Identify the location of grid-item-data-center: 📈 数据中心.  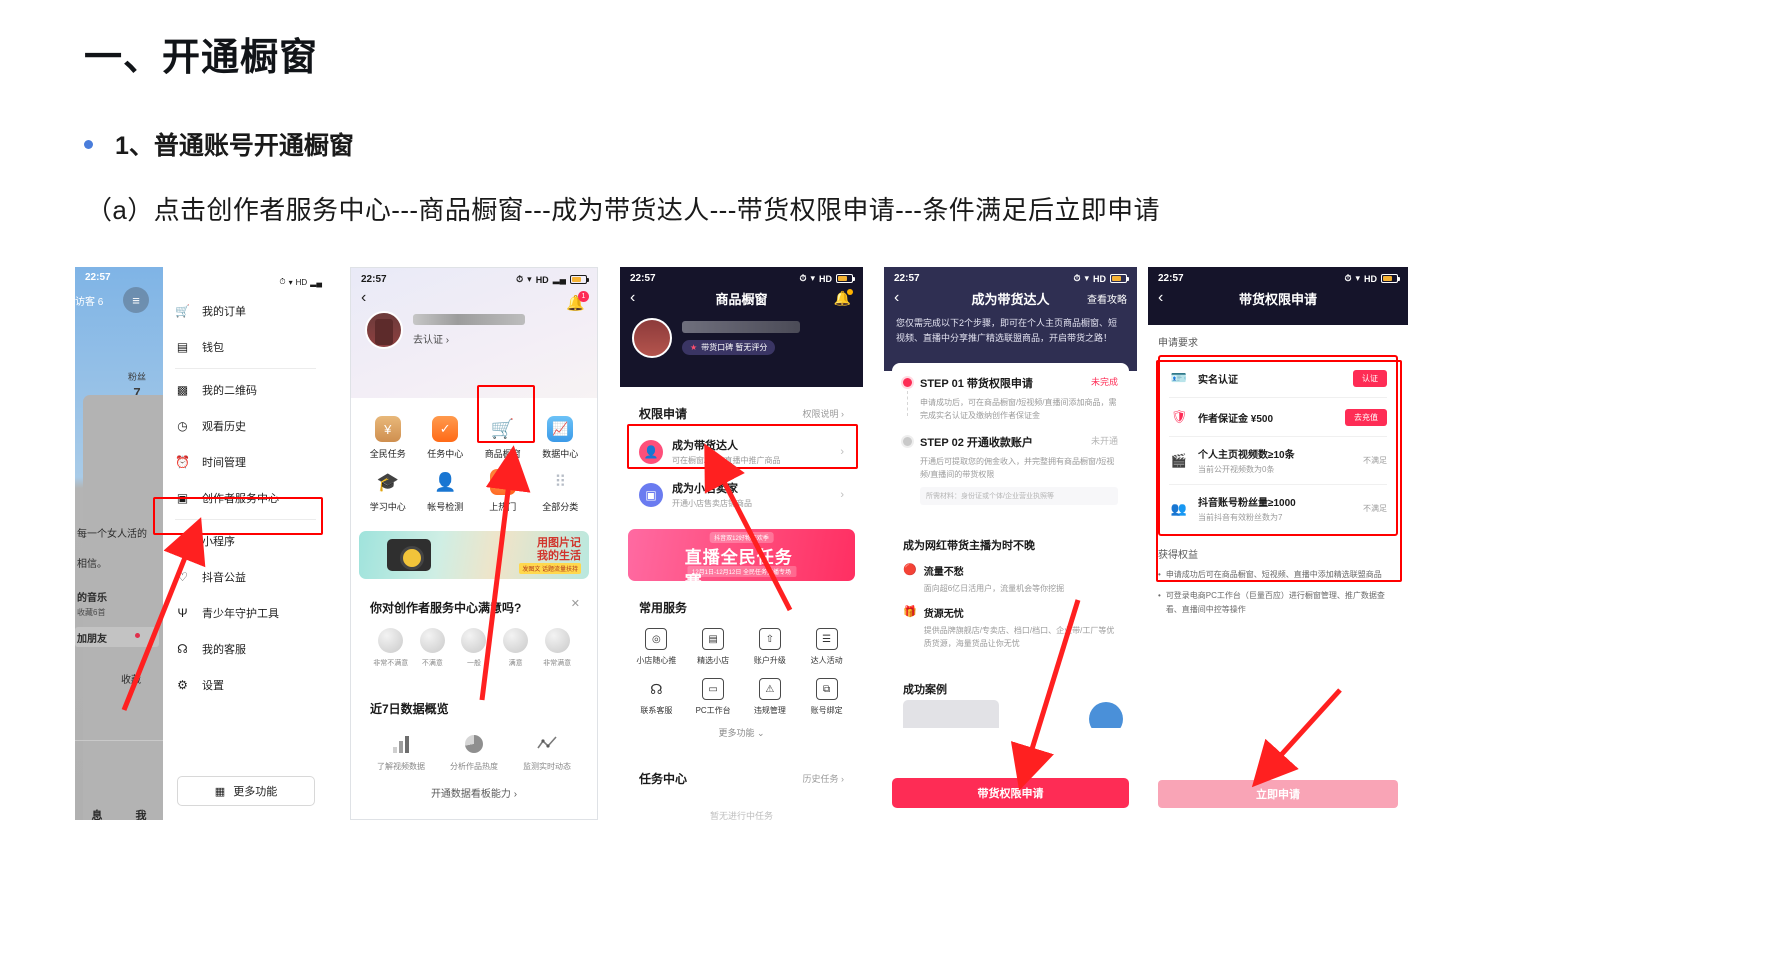
(561, 438).